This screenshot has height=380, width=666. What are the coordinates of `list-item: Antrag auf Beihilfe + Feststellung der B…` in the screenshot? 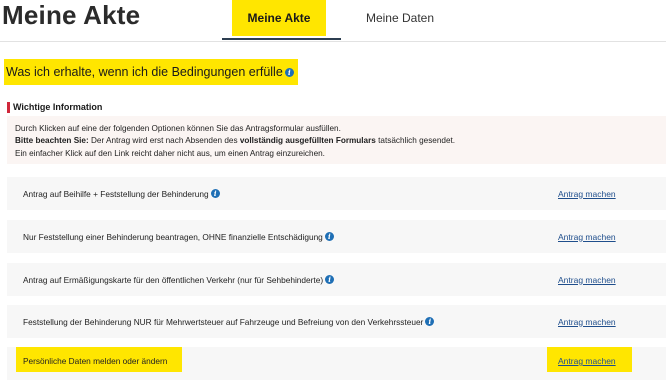 It's located at (336, 193).